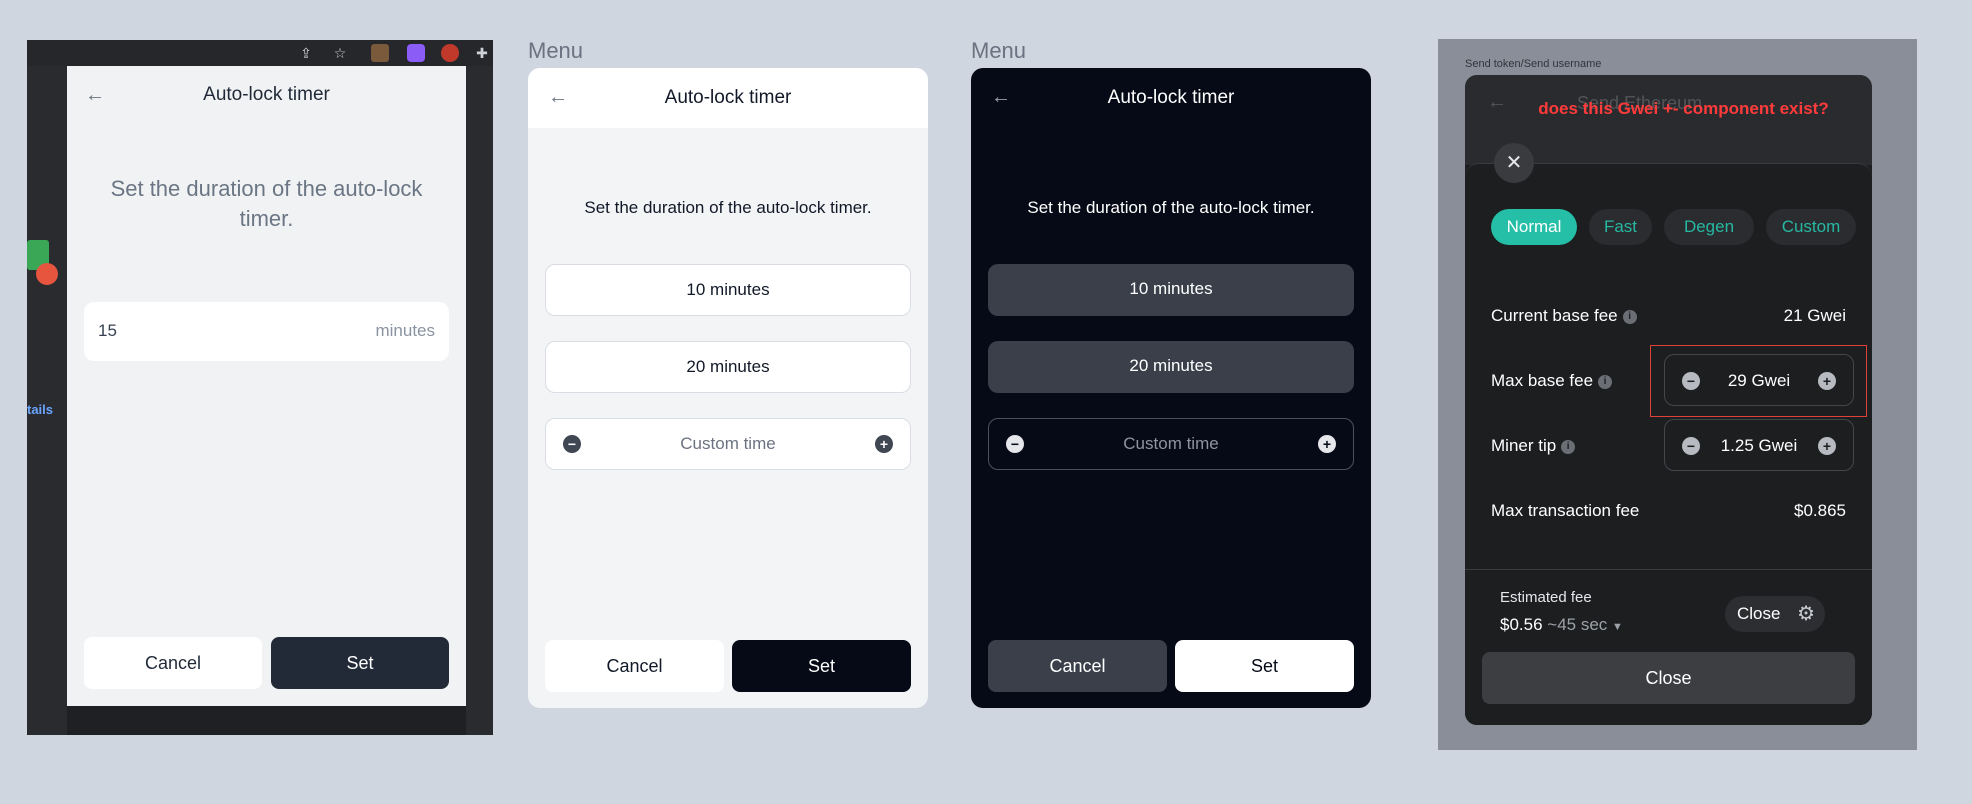 The width and height of the screenshot is (1972, 804). I want to click on design-annotation: does this Gwei +- component exist?, so click(1683, 108).